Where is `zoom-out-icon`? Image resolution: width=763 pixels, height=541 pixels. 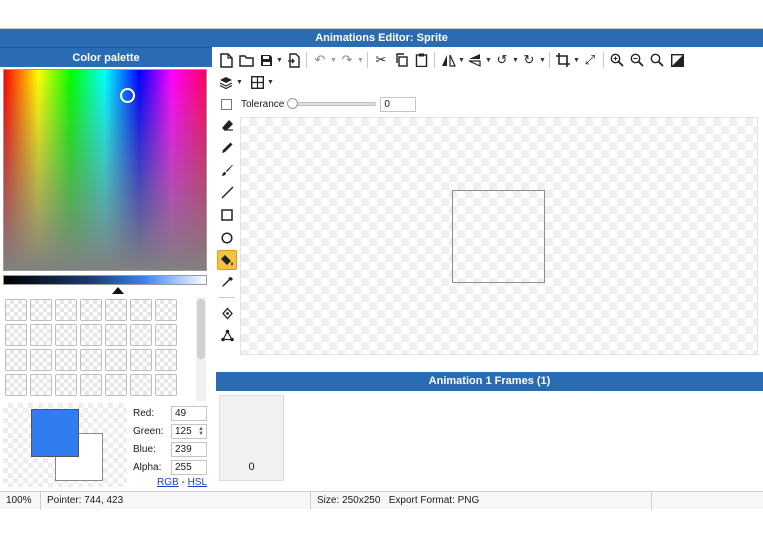
zoom-out-icon is located at coordinates (637, 60).